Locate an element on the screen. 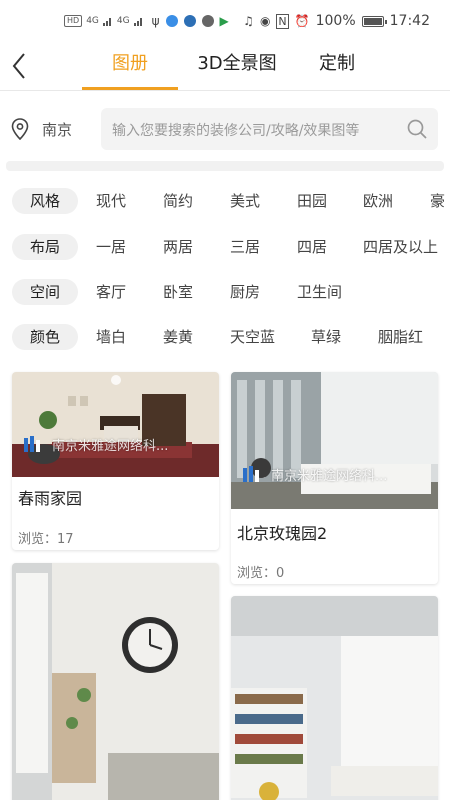  filter-option: 四居及以上 is located at coordinates (400, 247).